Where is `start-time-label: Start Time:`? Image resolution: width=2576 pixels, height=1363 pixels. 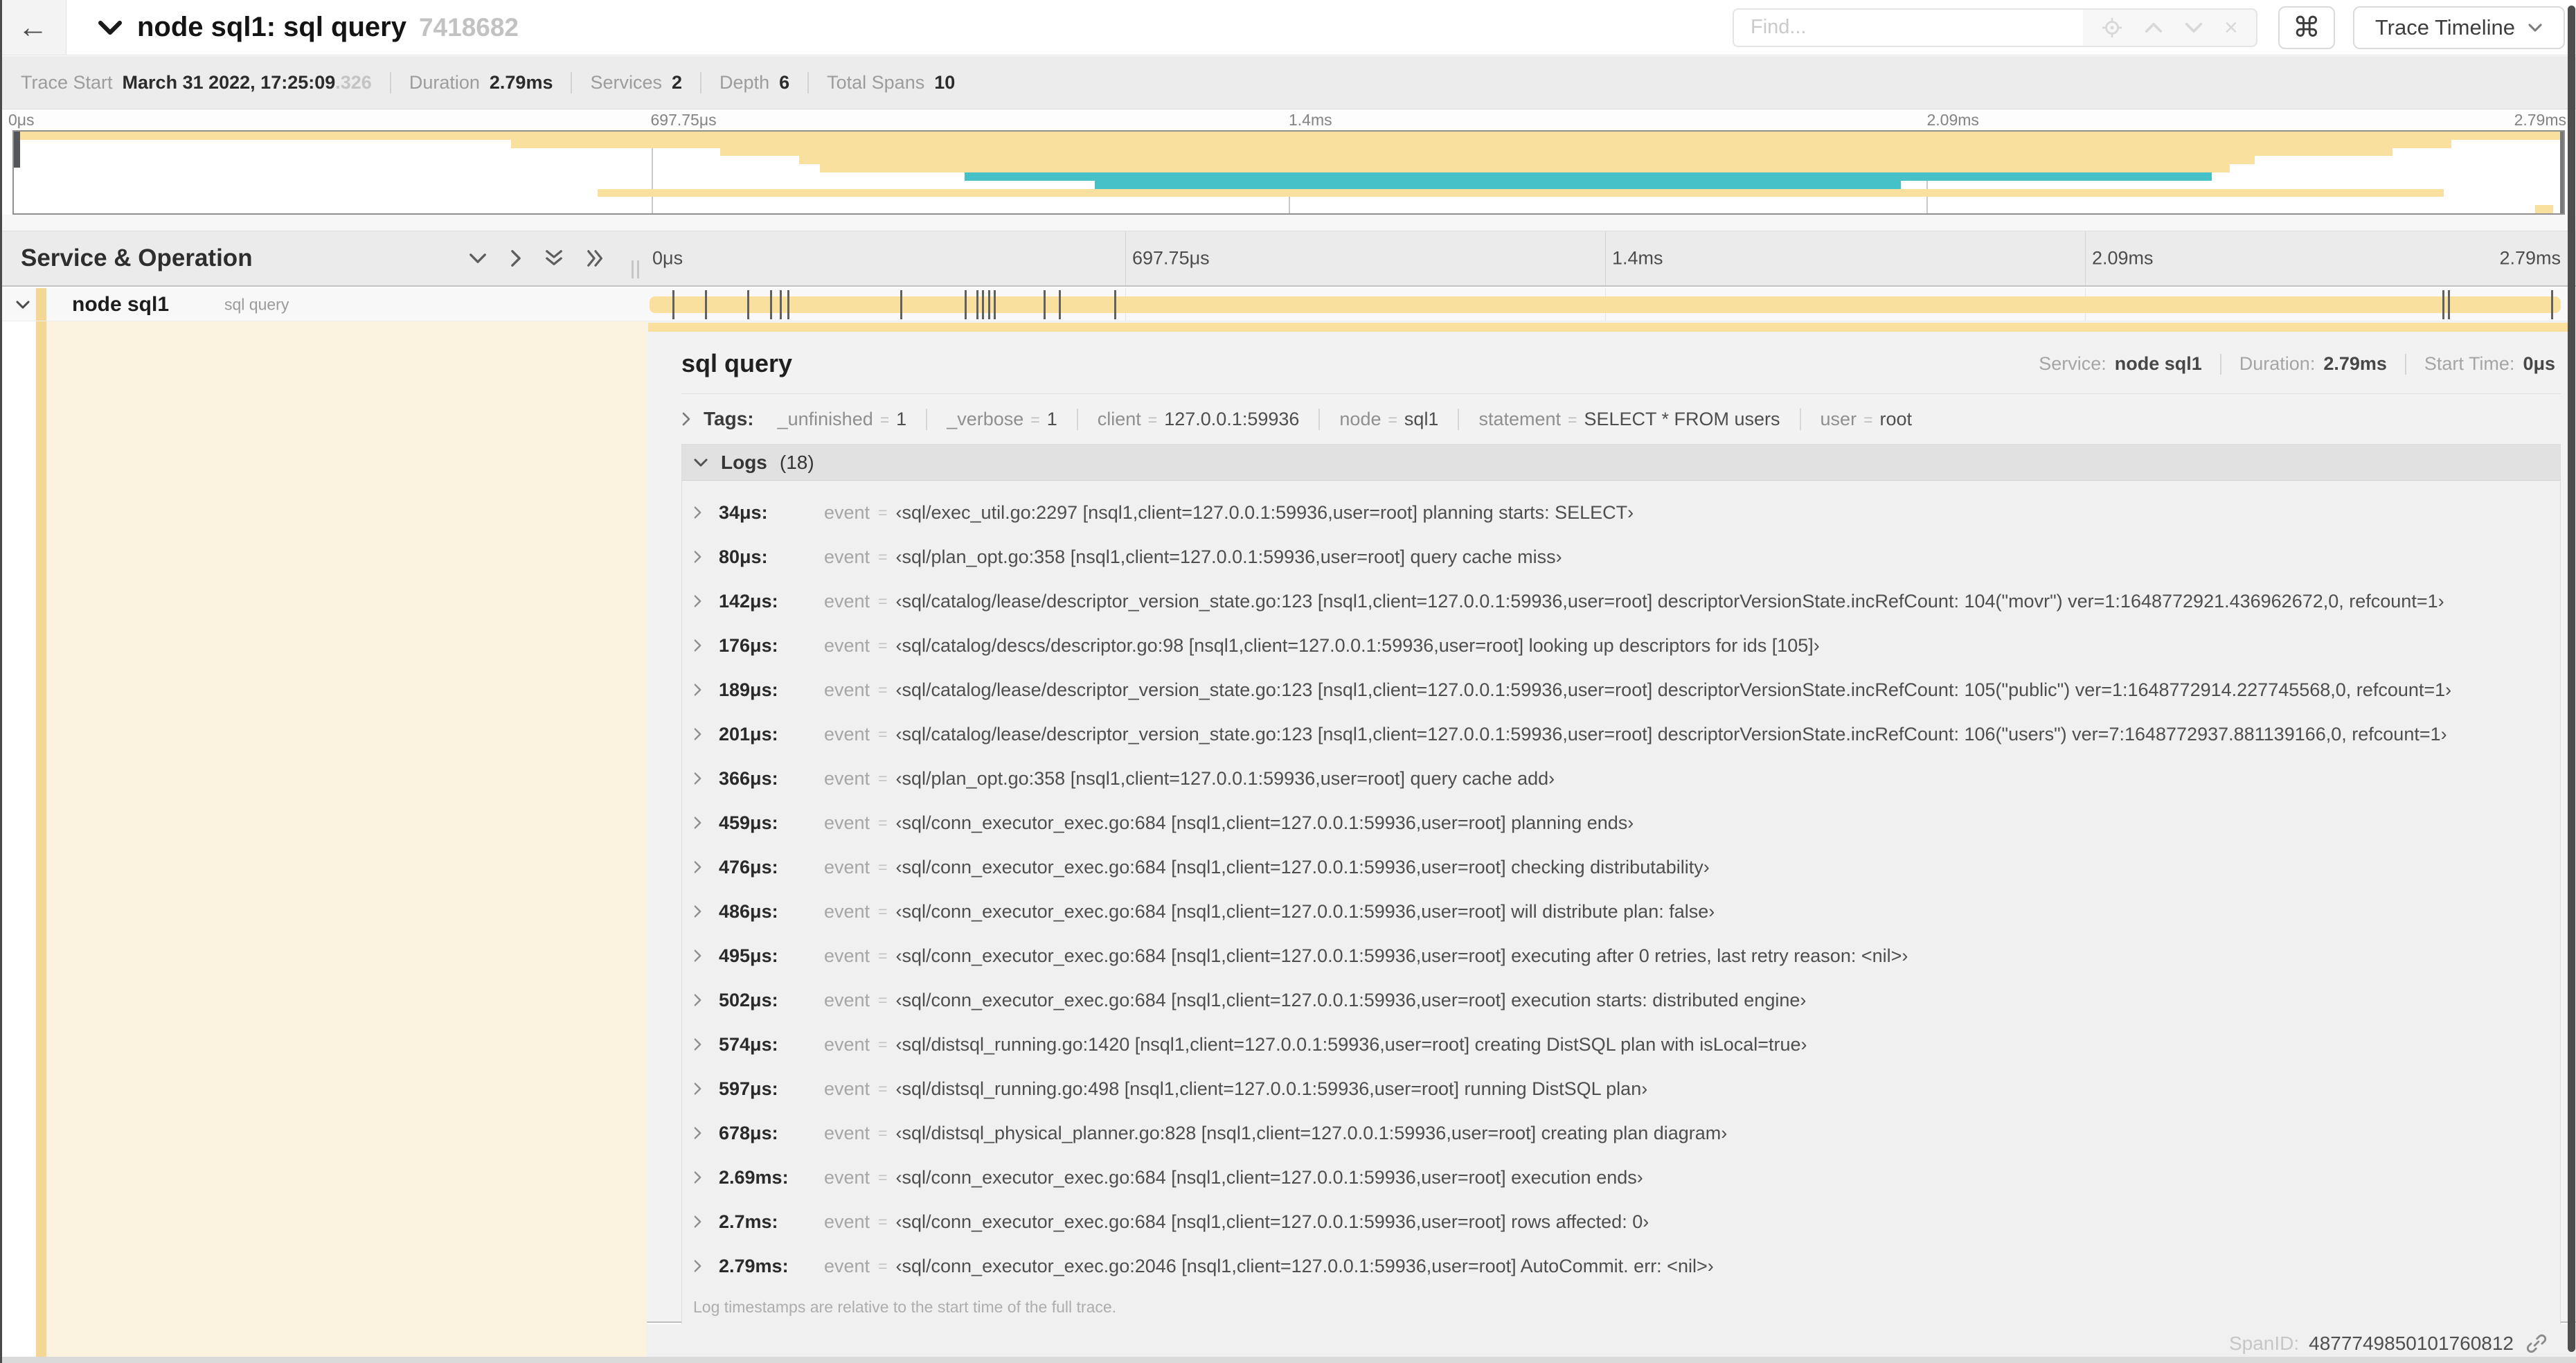 start-time-label: Start Time: is located at coordinates (2469, 363).